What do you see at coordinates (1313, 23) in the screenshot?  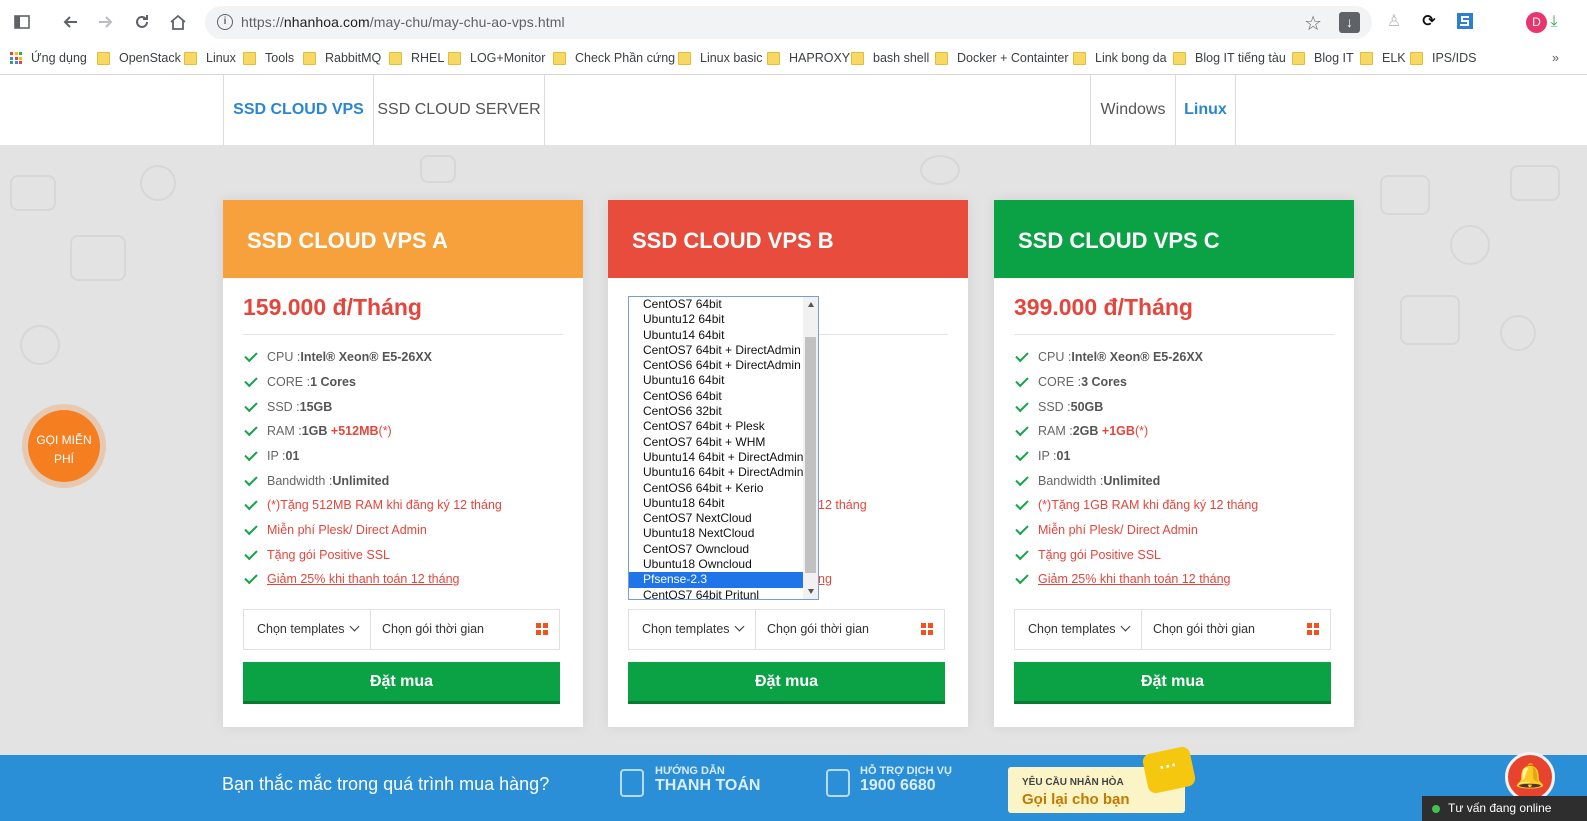 I see `bookmark-star-icon: ☆` at bounding box center [1313, 23].